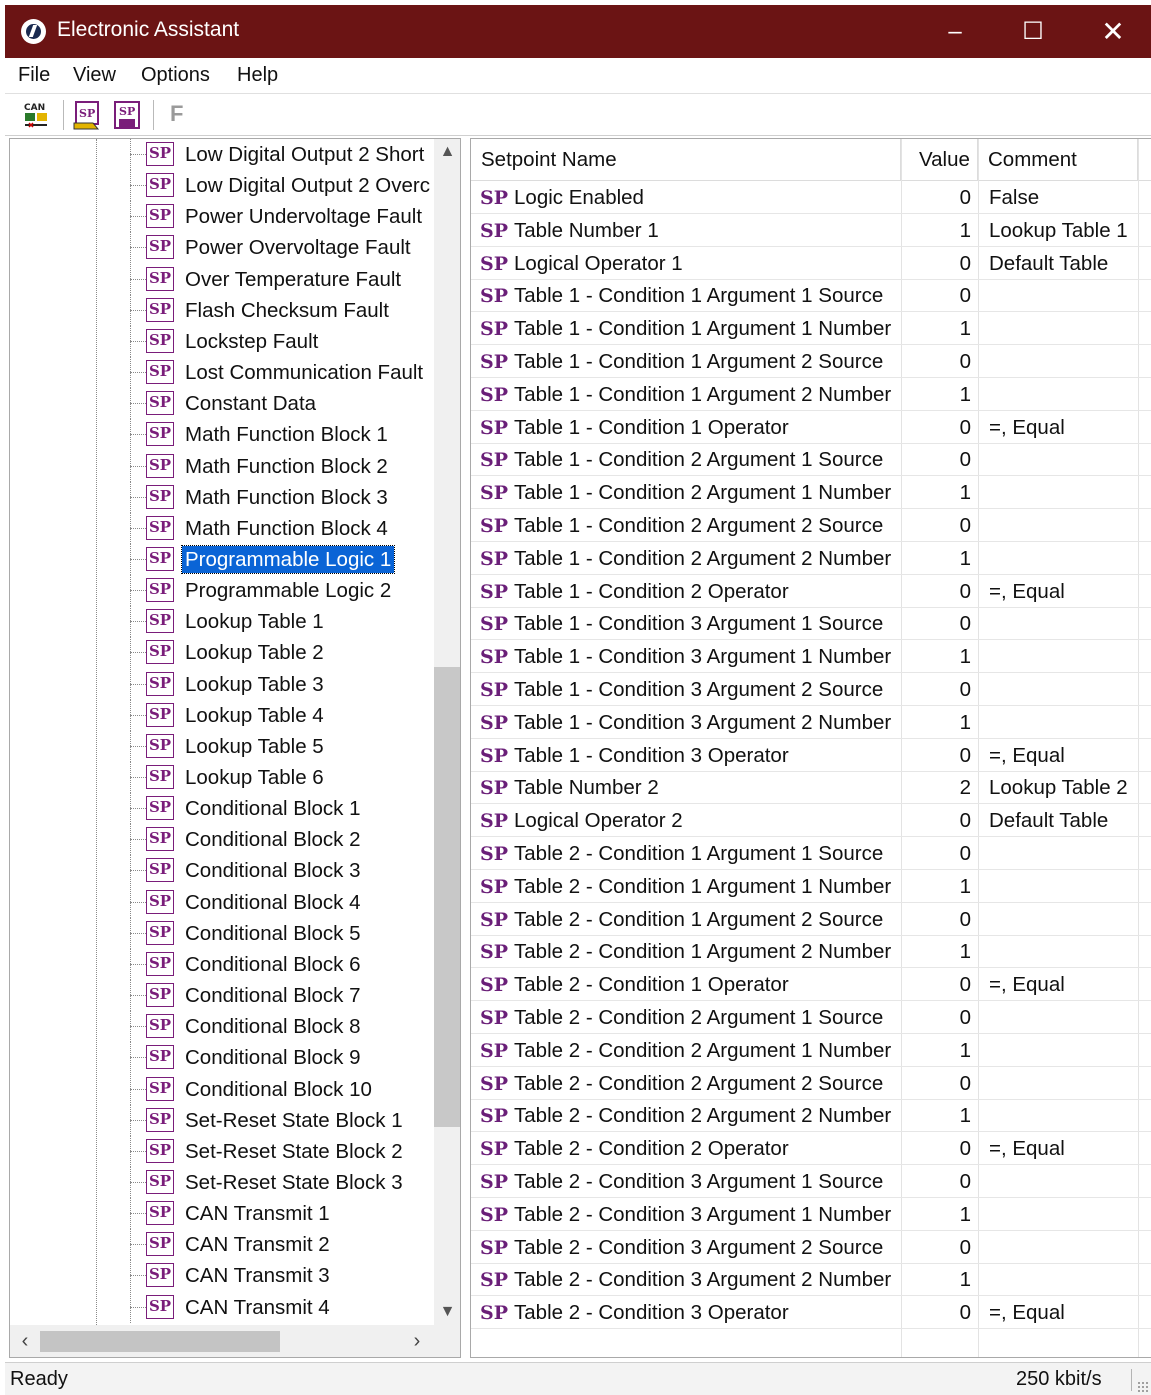 This screenshot has height=1395, width=1151. What do you see at coordinates (225, 809) in the screenshot?
I see `tree-item: SP Conditional Block 1` at bounding box center [225, 809].